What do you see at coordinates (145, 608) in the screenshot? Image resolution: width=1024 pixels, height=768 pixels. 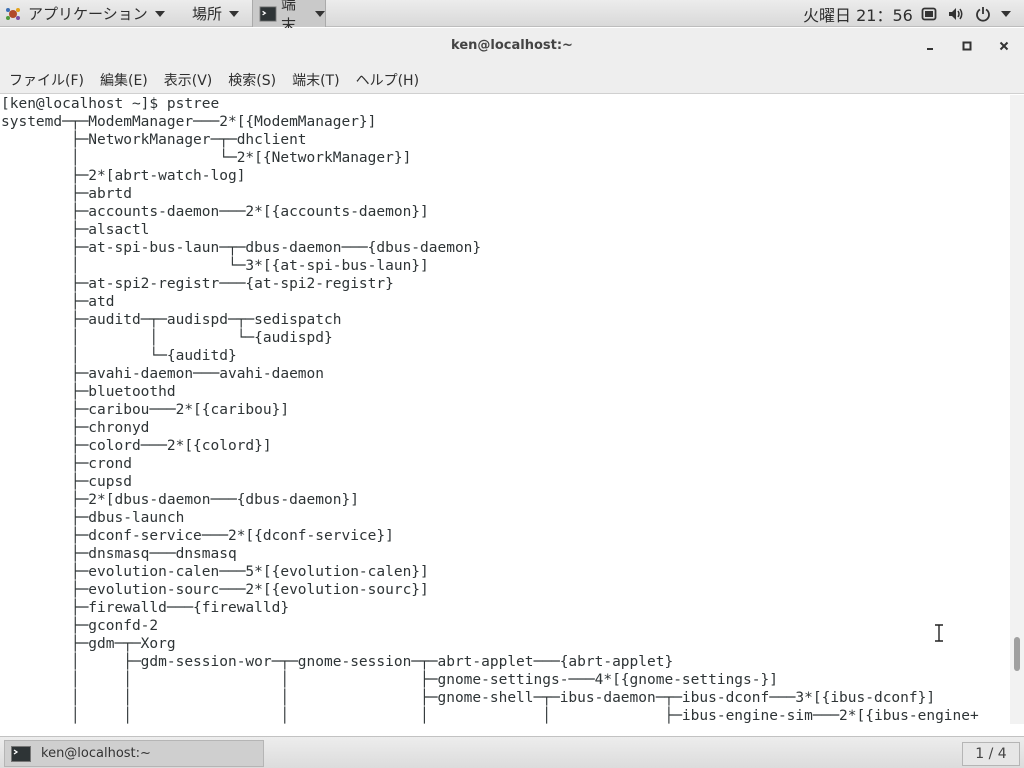 I see `terminal-line: ├─firewalld───{firewalld}` at bounding box center [145, 608].